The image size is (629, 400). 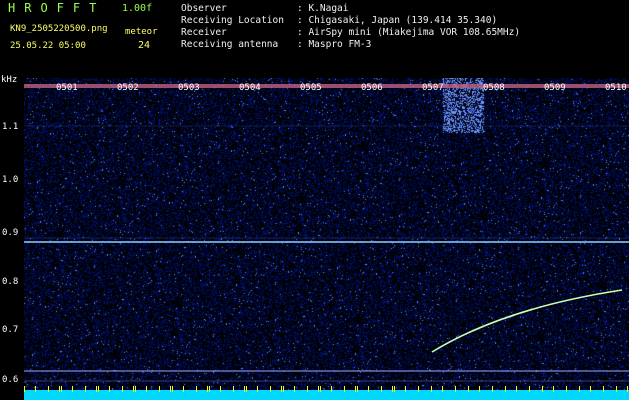 I want to click on x-tick-label: 0502, so click(x=128, y=88).